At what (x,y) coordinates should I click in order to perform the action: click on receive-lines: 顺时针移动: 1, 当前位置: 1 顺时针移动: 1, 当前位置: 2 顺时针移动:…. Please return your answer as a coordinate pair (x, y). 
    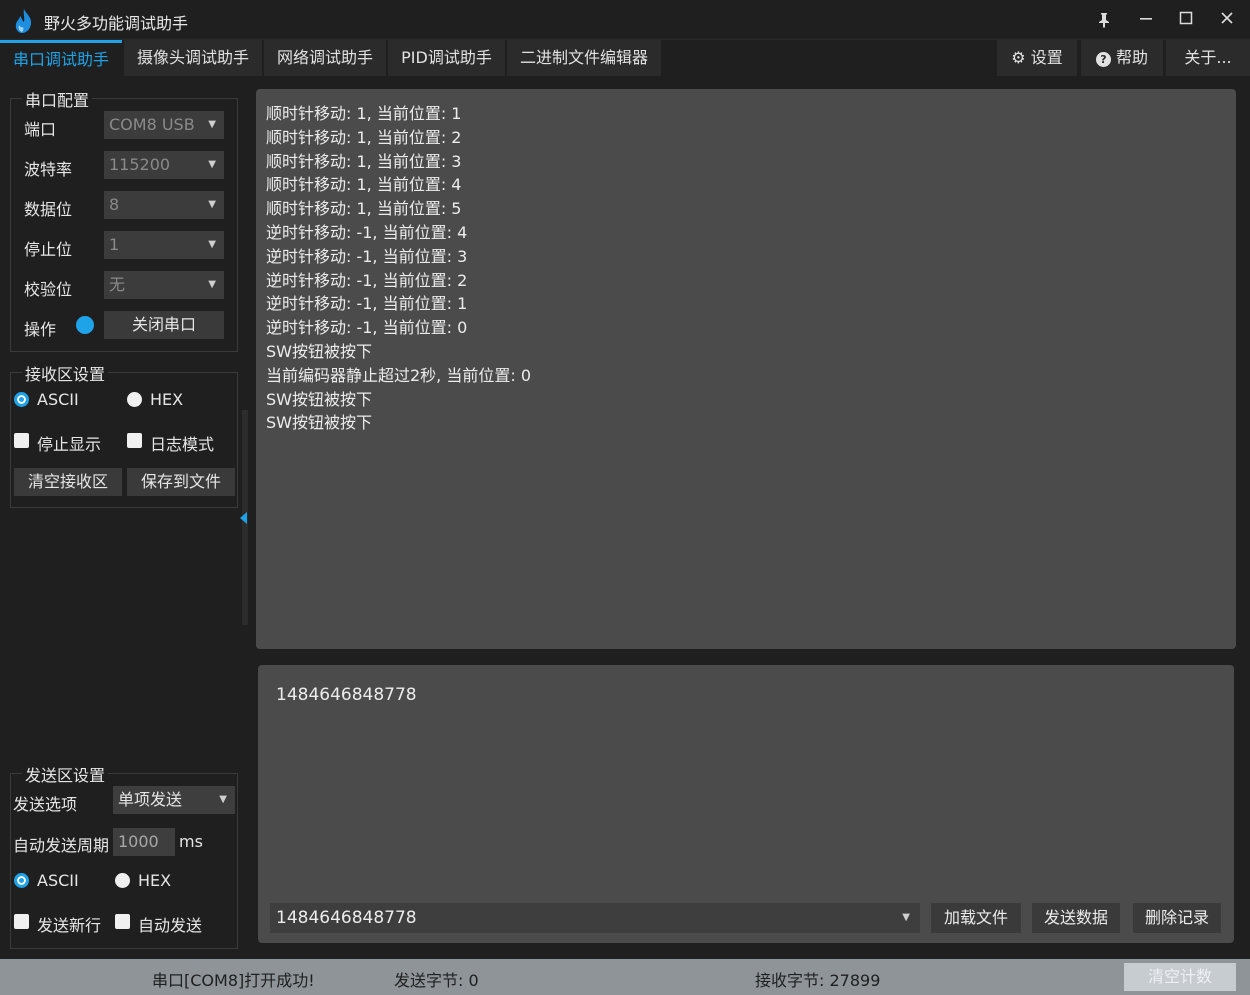
    Looking at the image, I should click on (398, 268).